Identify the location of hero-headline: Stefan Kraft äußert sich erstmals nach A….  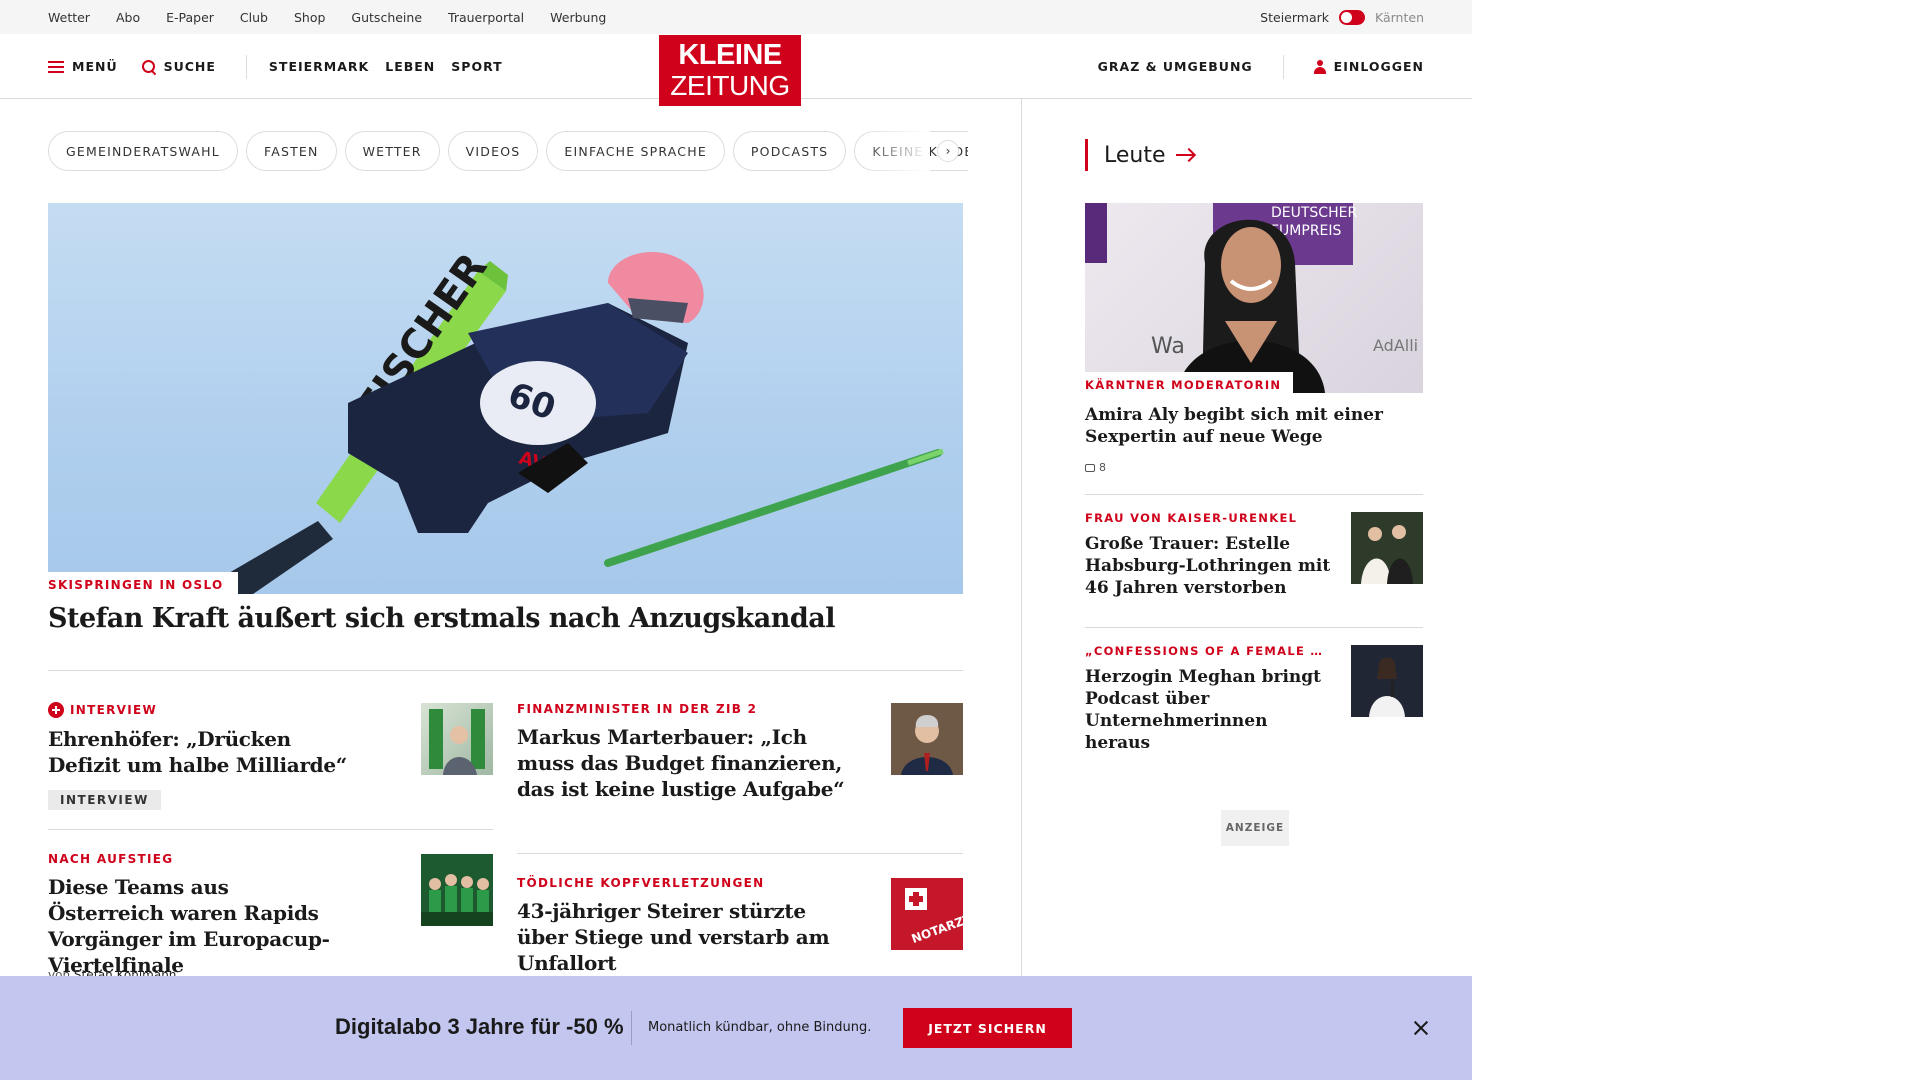
(441, 618).